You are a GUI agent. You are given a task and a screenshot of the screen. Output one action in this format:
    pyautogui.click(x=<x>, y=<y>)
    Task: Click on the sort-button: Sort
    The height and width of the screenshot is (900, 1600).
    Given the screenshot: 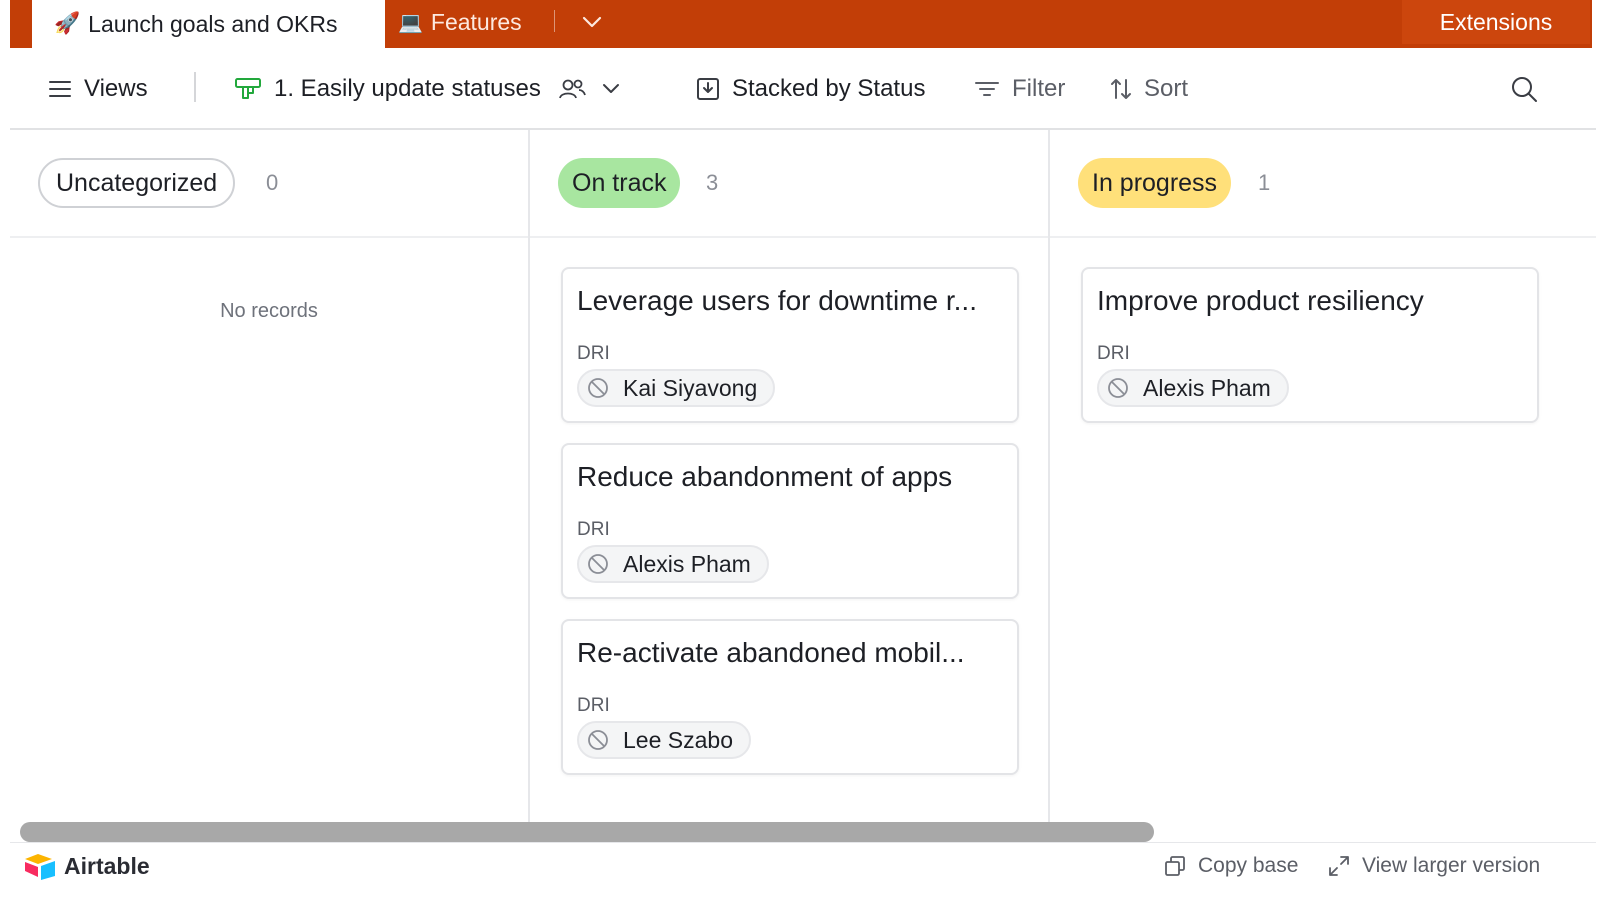 What is the action you would take?
    pyautogui.click(x=1149, y=89)
    